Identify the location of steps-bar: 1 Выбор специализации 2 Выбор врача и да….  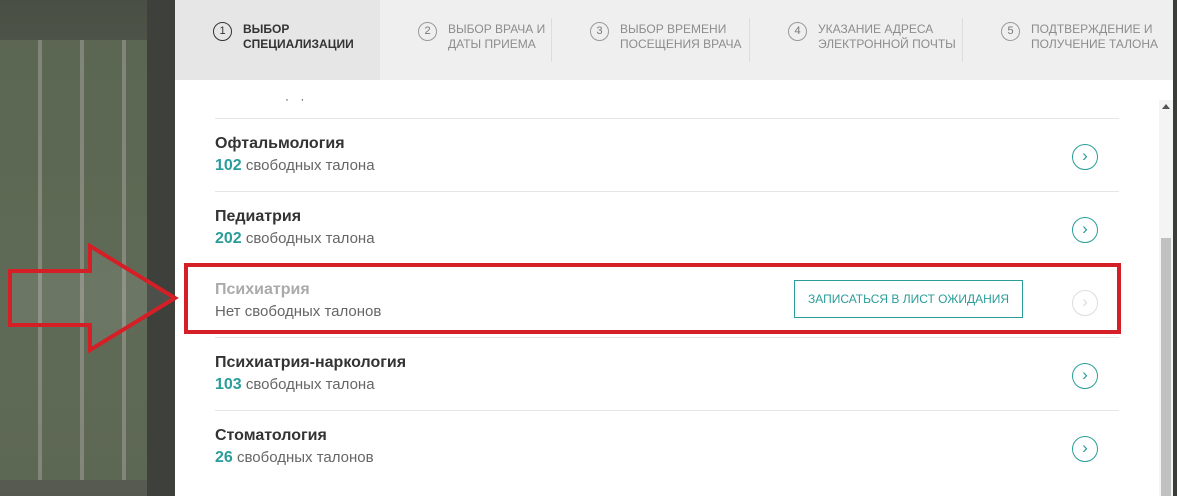
(674, 40).